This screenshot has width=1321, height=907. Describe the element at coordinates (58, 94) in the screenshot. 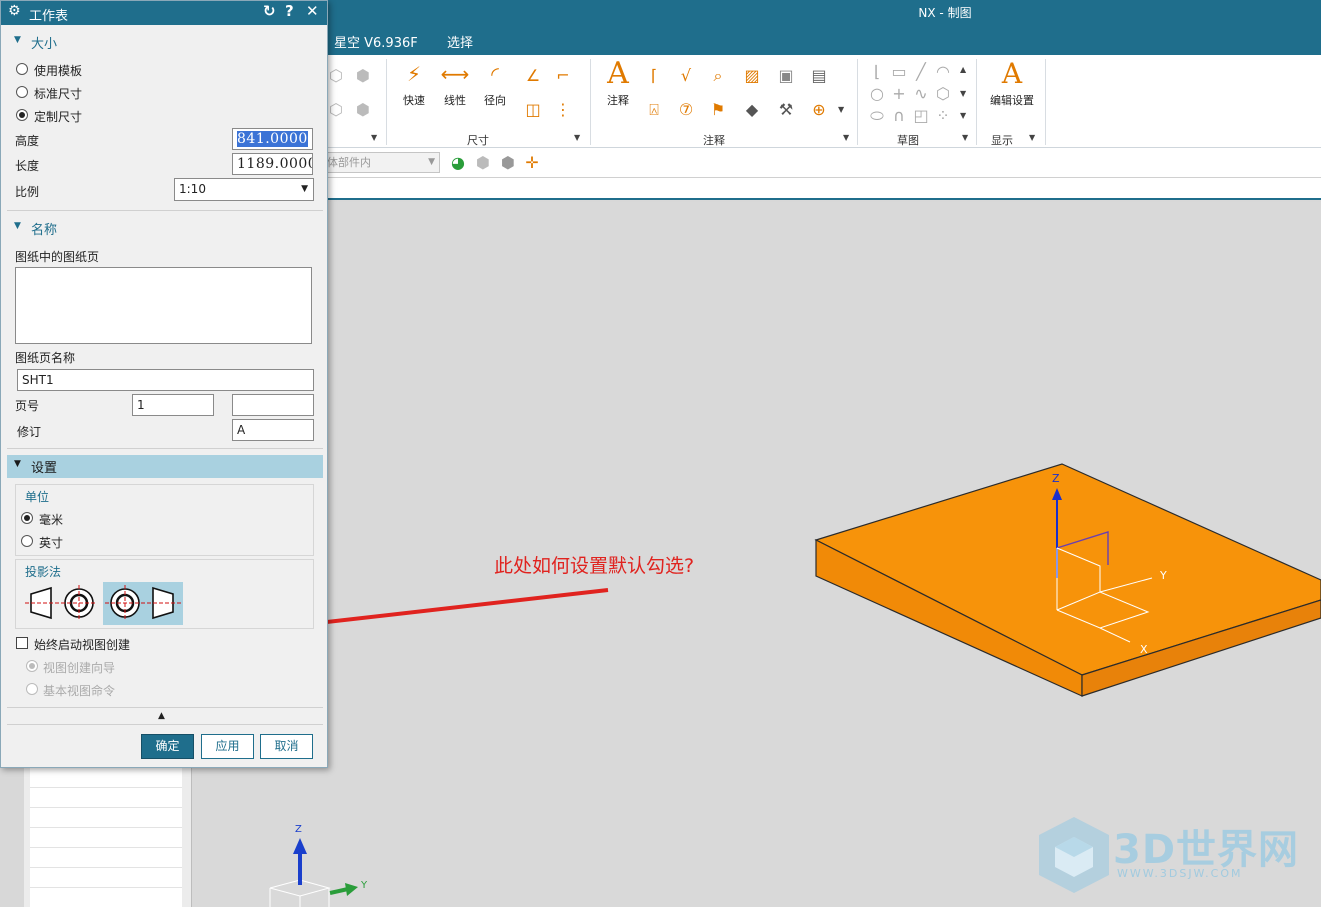

I see `standard-size-label: 标准尺寸` at that location.